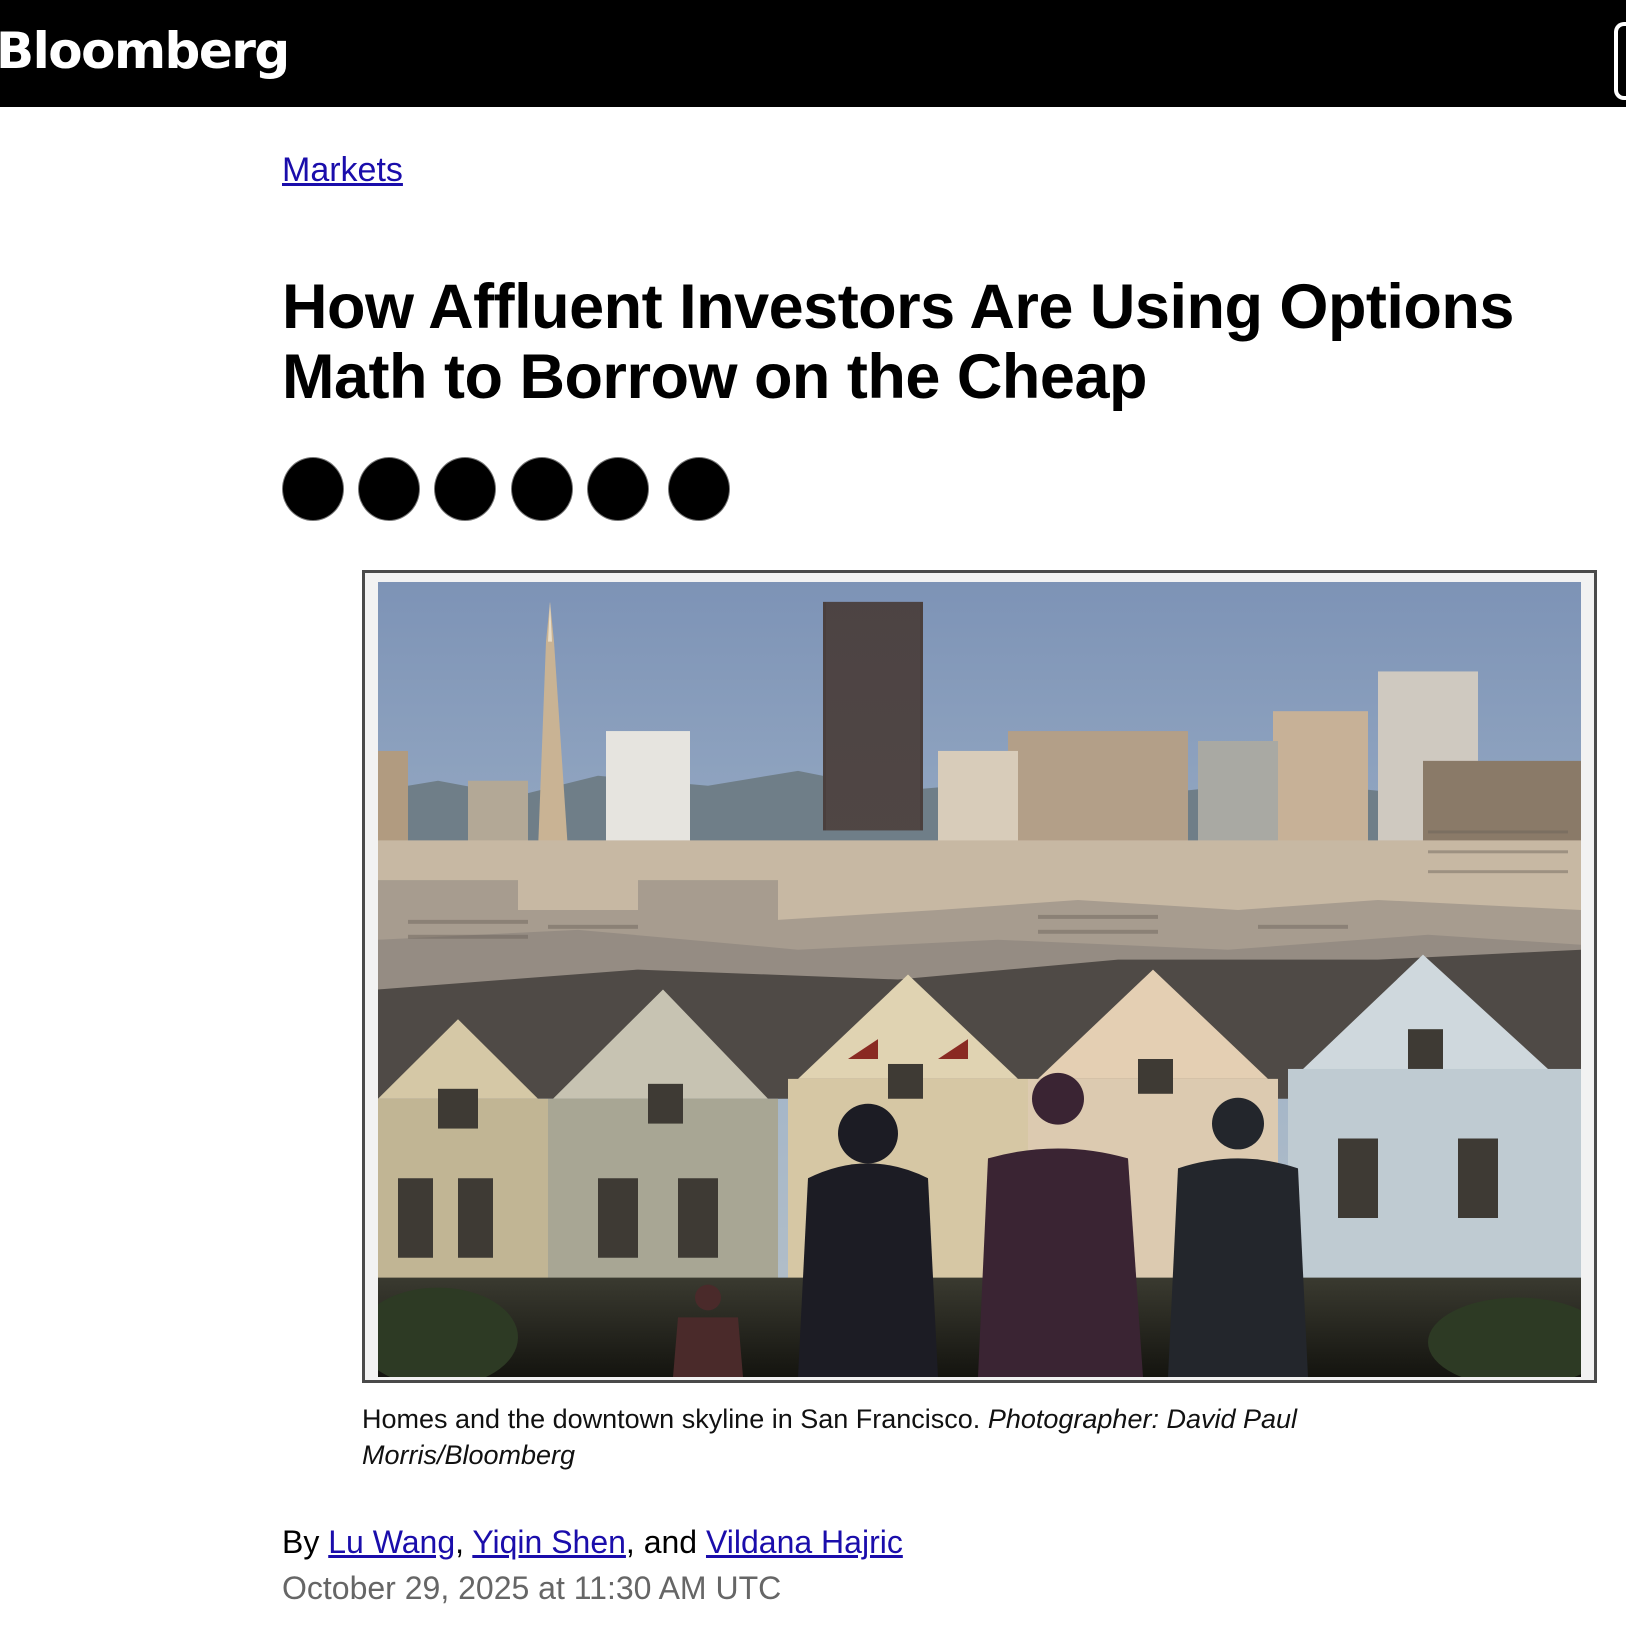  What do you see at coordinates (532, 1588) in the screenshot?
I see `publish-date: October 29, 2025 at 11:30 AM UTC` at bounding box center [532, 1588].